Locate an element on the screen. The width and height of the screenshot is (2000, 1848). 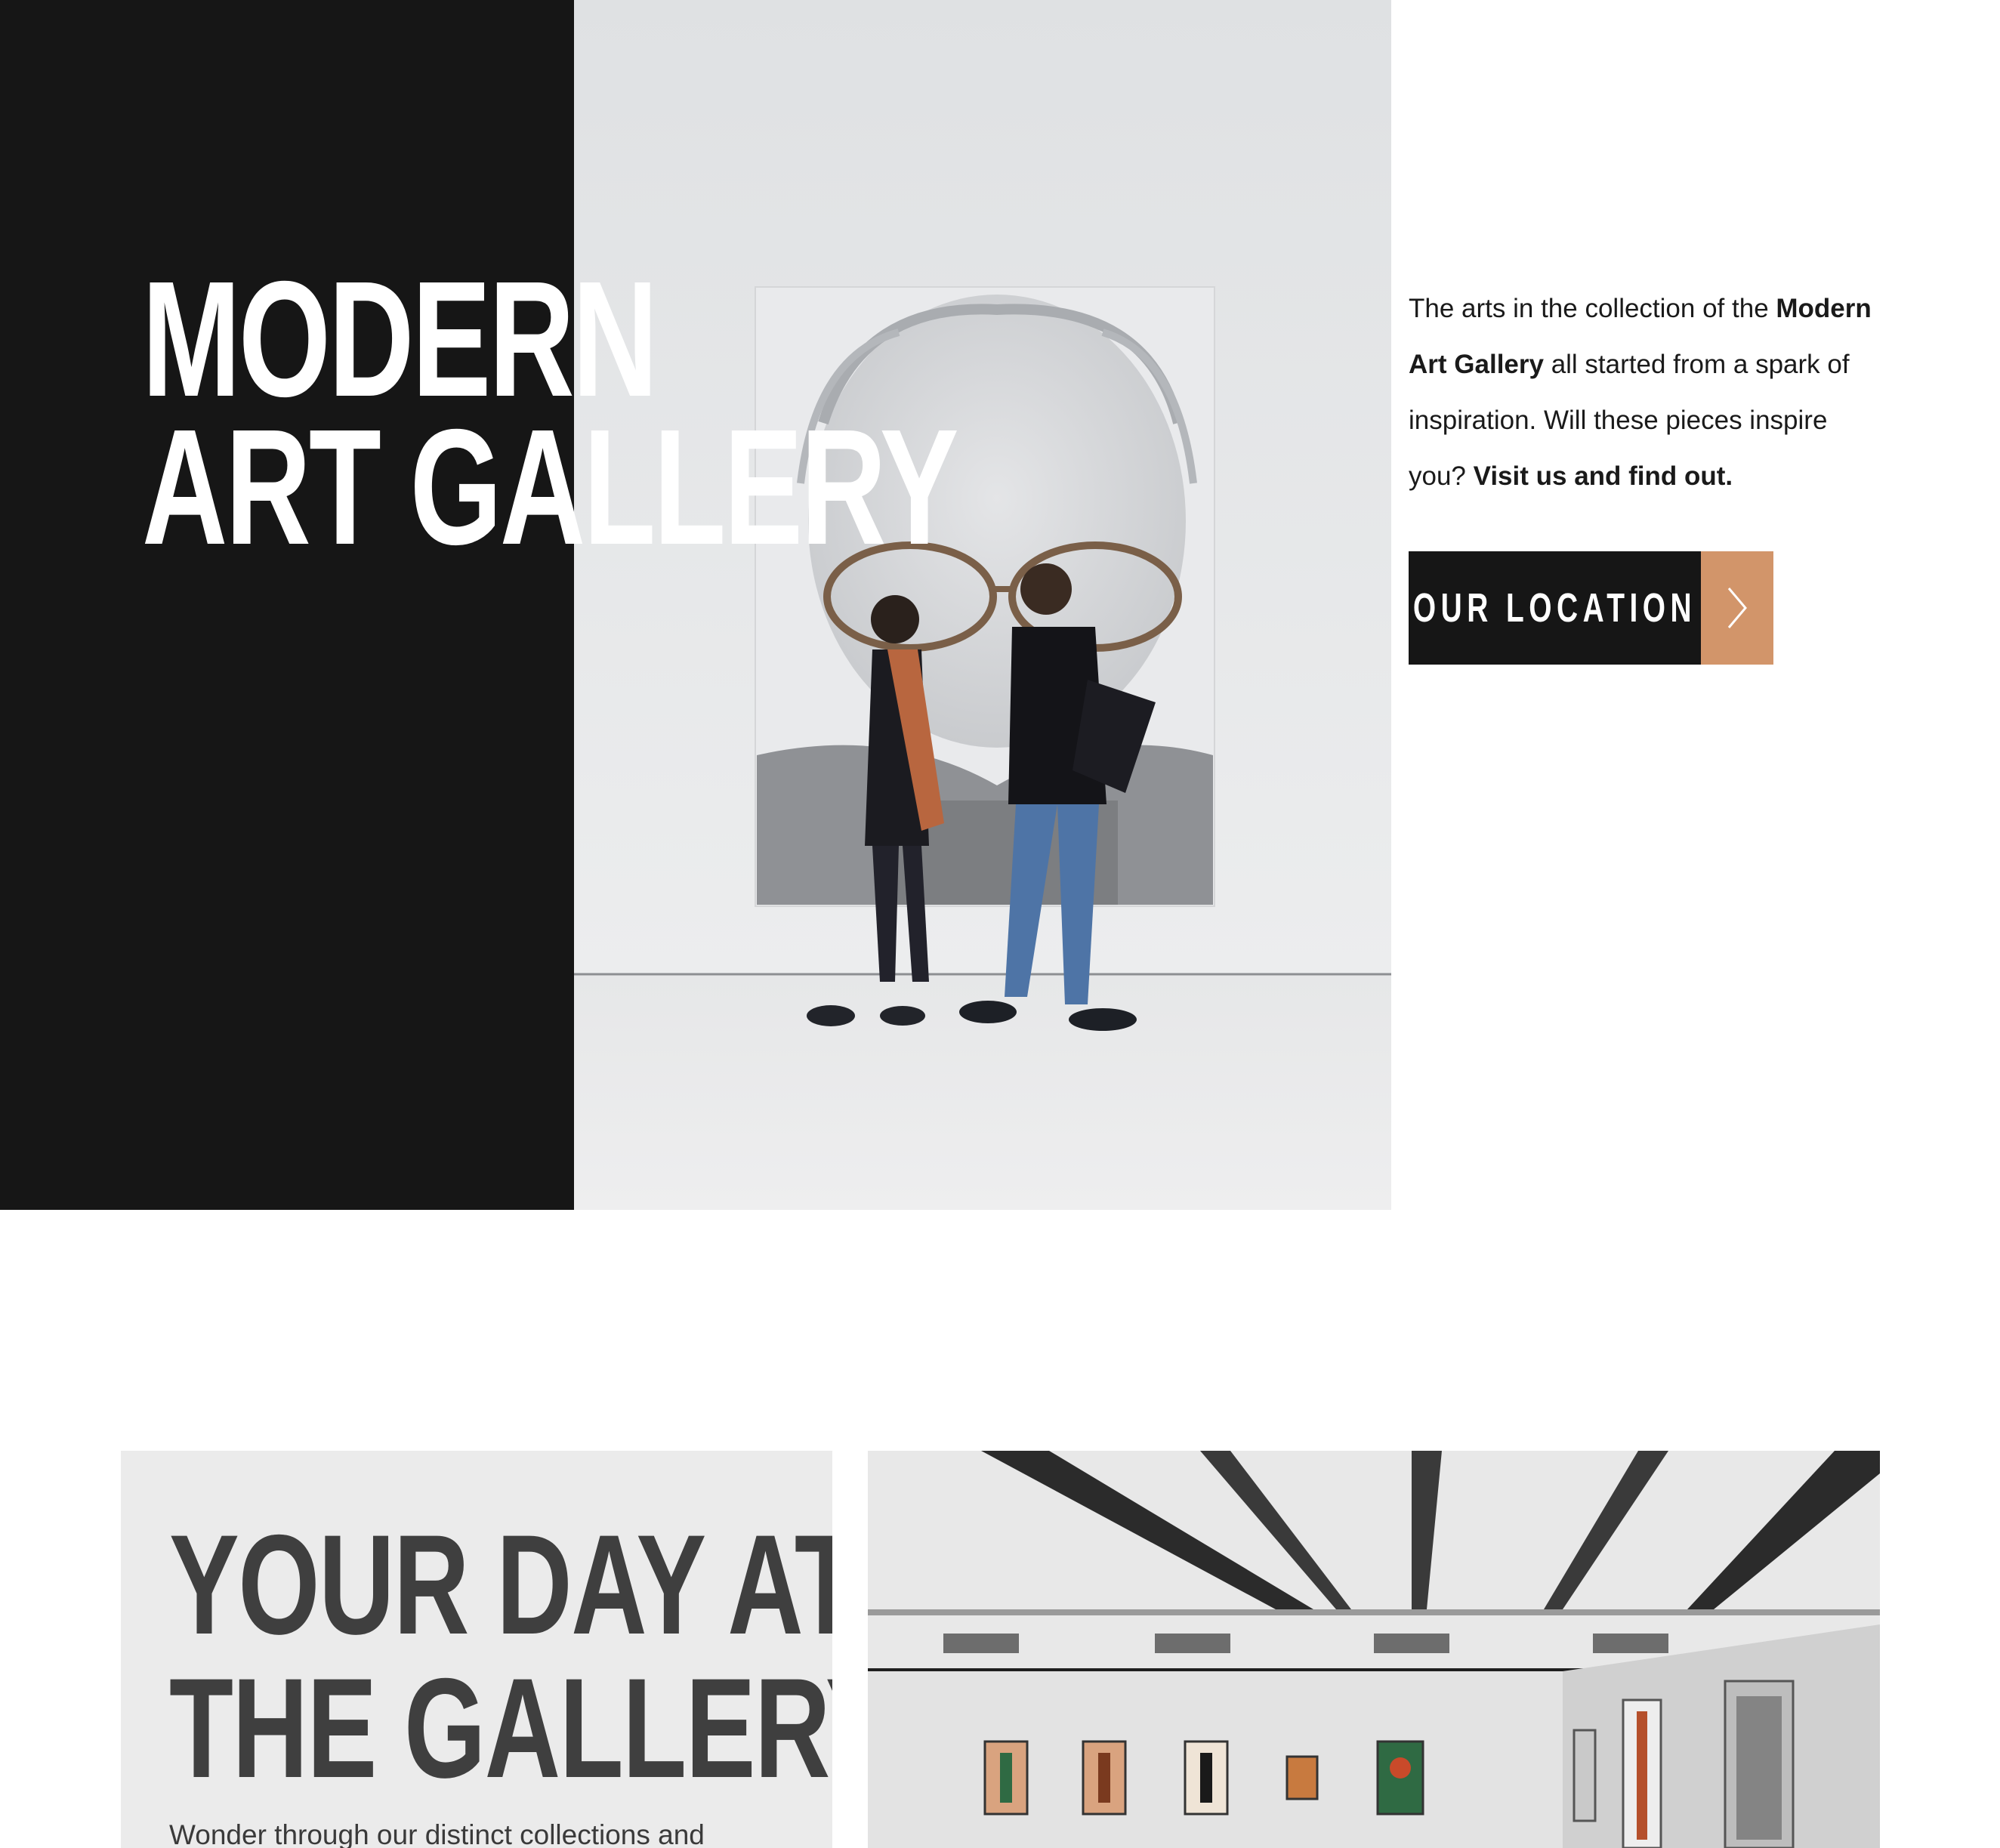
our-location-label: OUR LOCATION is located at coordinates (1554, 608).